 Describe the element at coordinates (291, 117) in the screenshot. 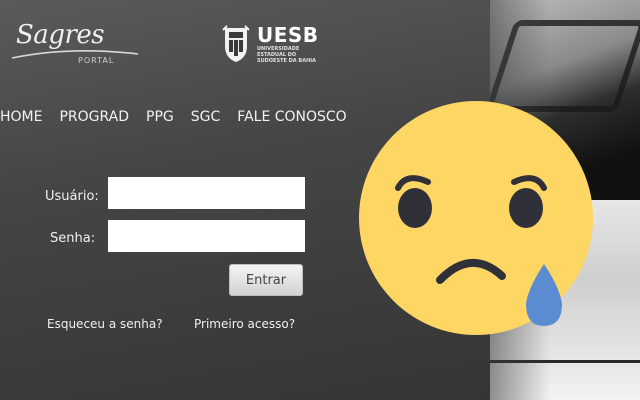

I see `nav-item-fale-conosco: FALE CONOSCO` at that location.